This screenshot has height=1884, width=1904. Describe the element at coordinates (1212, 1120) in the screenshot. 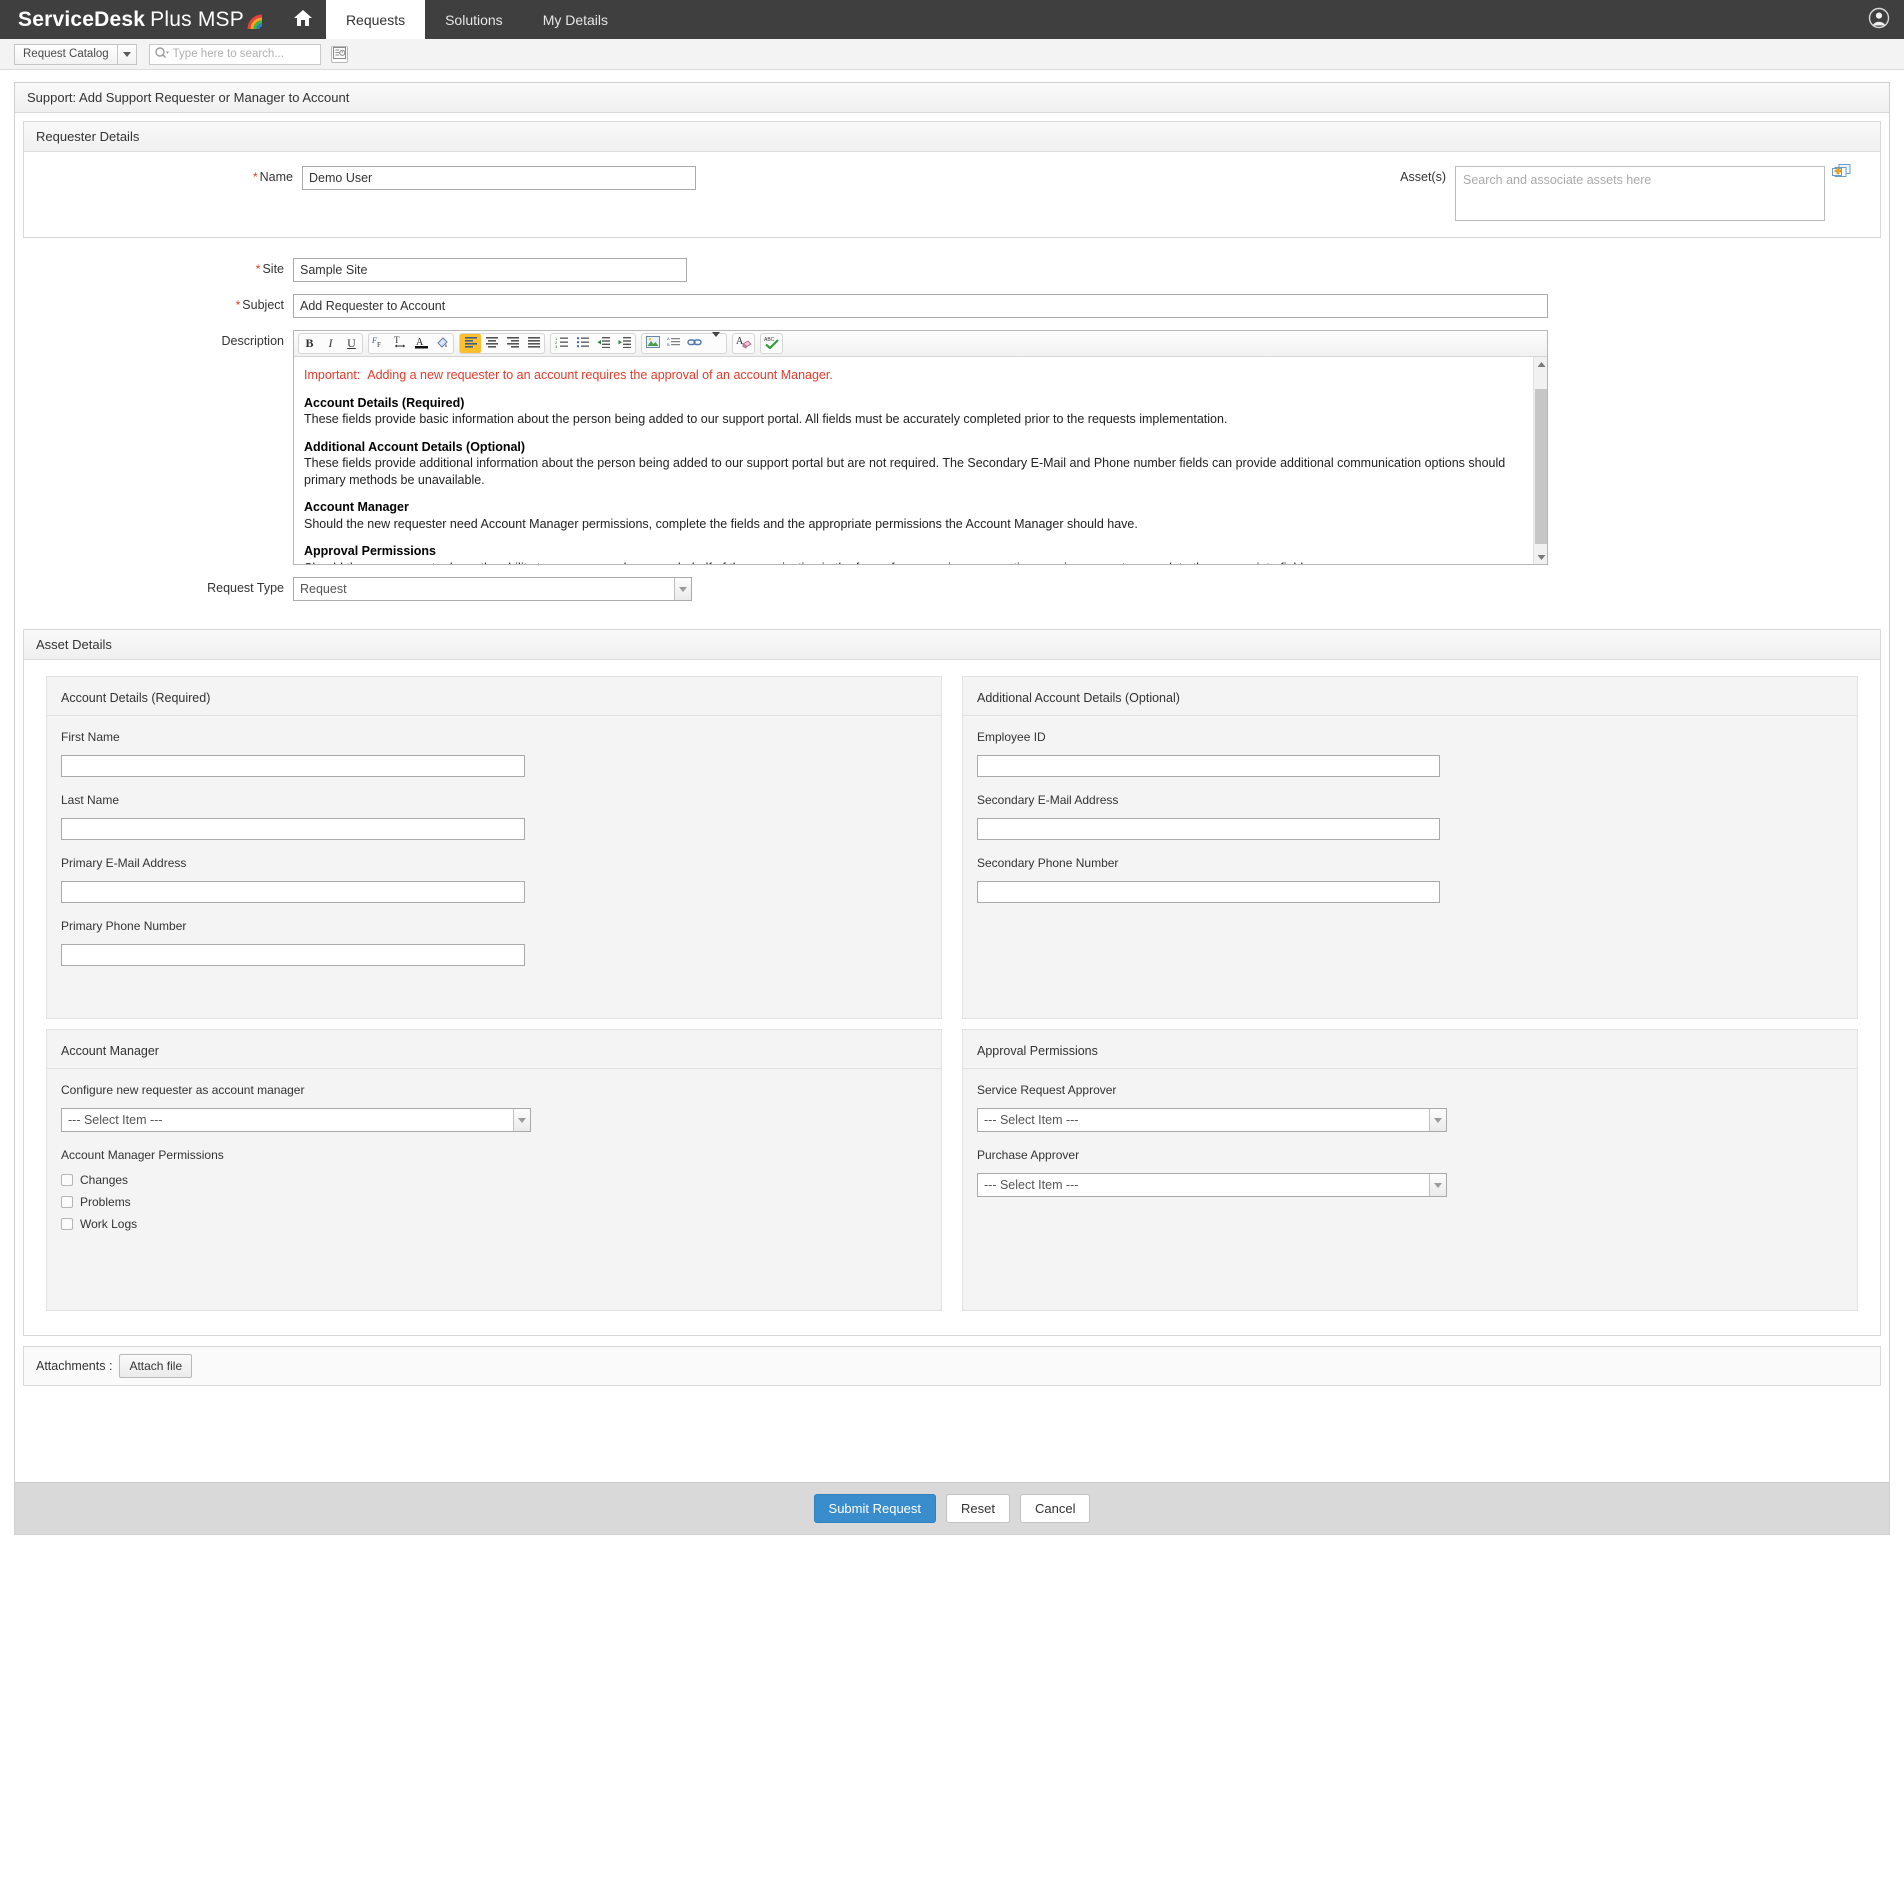

I see `service-request-approver-dropdown: --- Select Item ---` at that location.